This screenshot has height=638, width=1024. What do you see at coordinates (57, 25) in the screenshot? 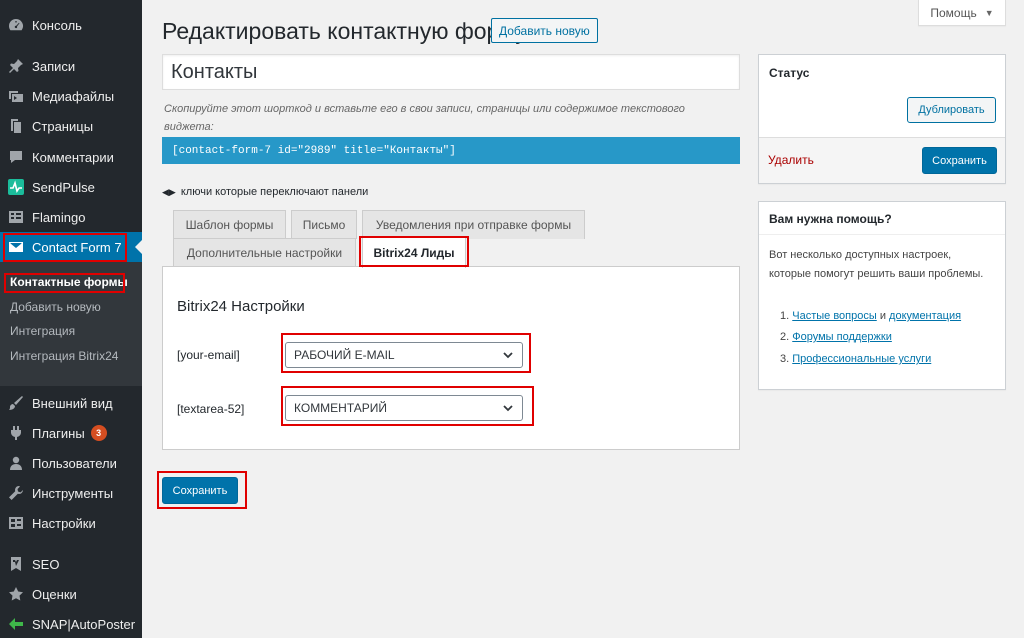
I see `sidebar-item-label: Консоль` at bounding box center [57, 25].